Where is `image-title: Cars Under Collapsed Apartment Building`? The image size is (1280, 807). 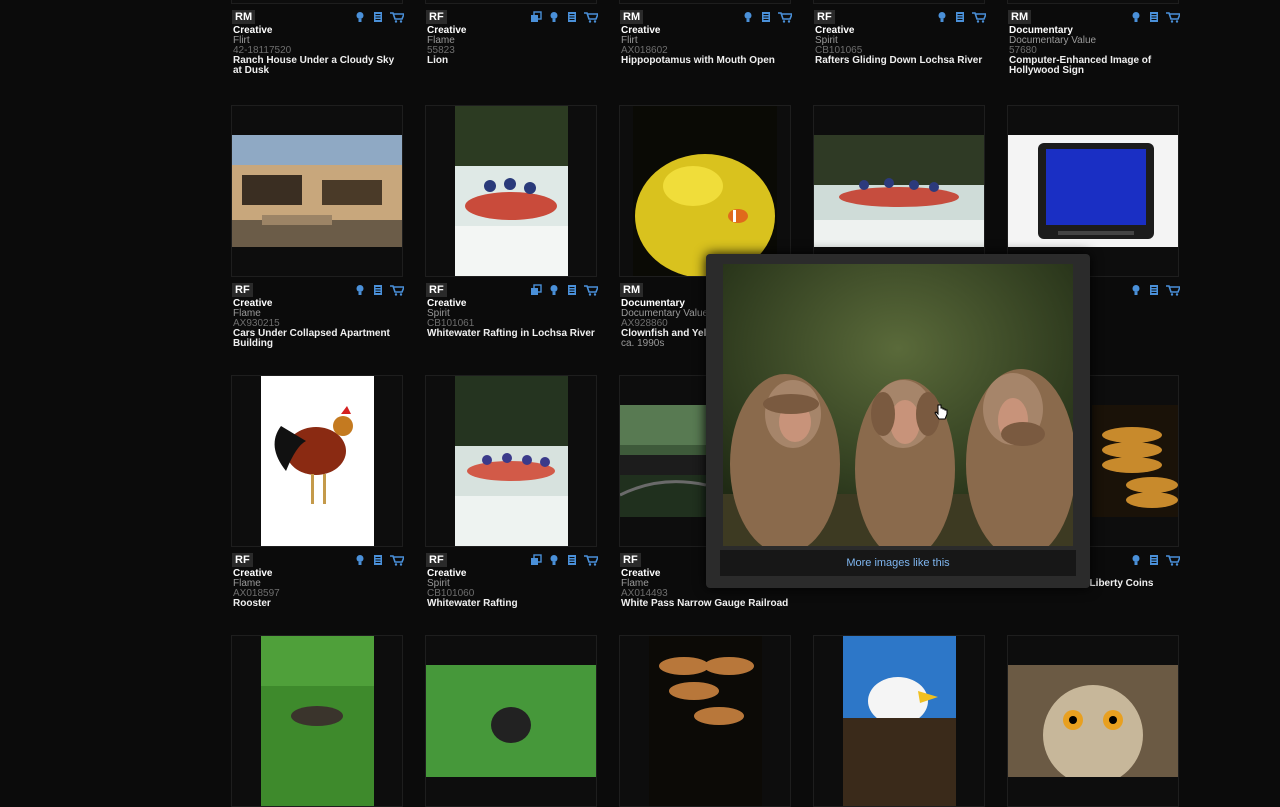 image-title: Cars Under Collapsed Apartment Building is located at coordinates (318, 339).